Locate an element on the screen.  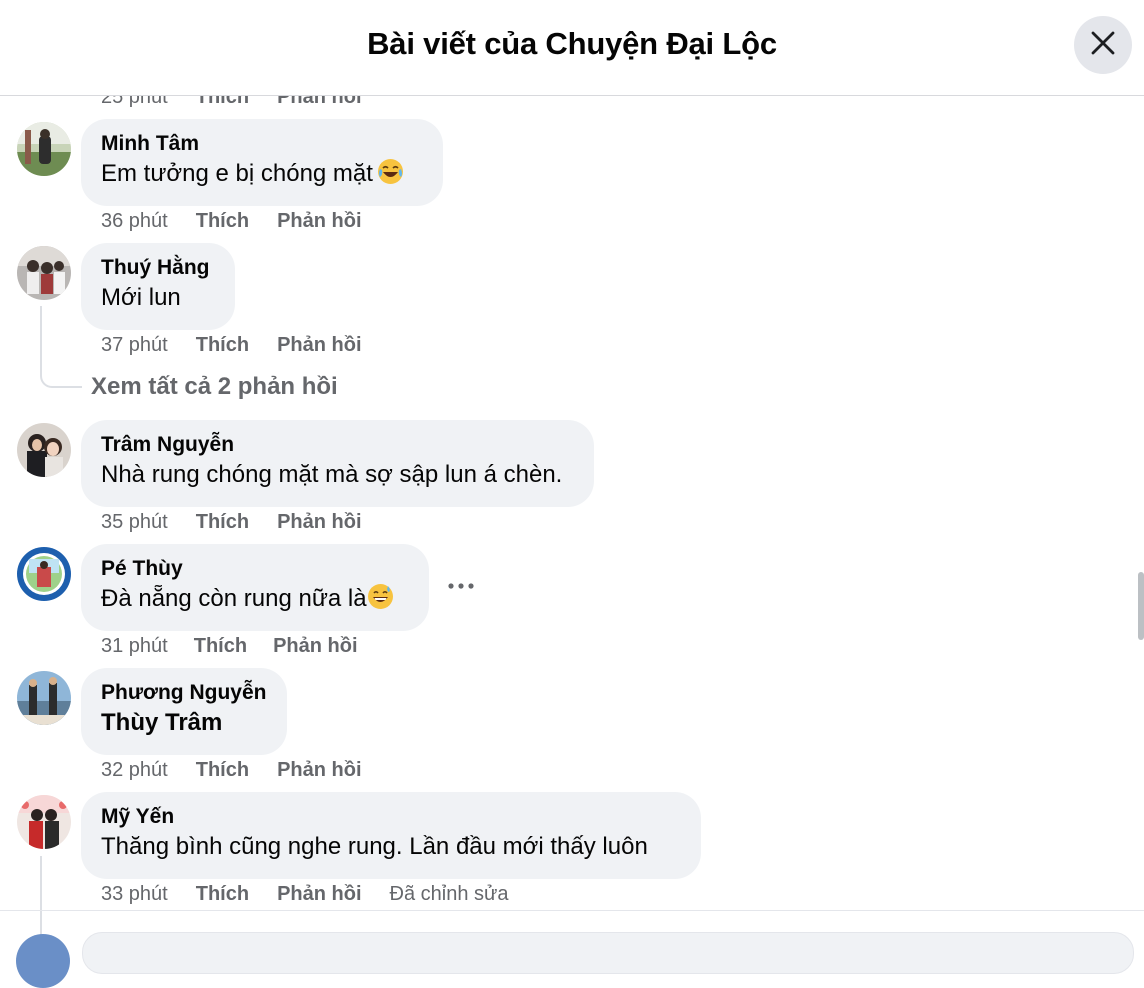
comment-time: 33 phút is located at coordinates (134, 894).